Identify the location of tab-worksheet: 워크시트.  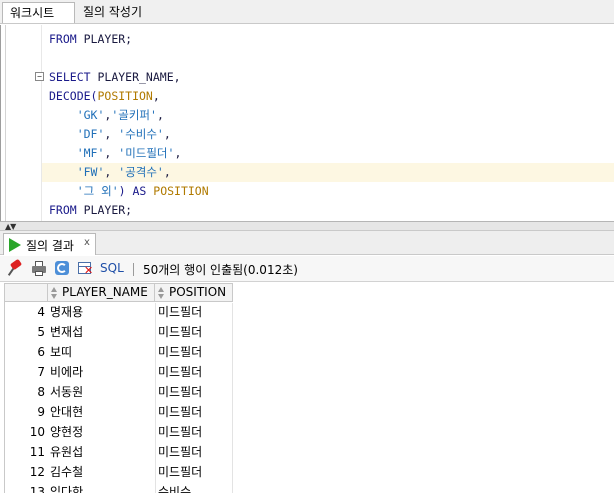
(38, 12).